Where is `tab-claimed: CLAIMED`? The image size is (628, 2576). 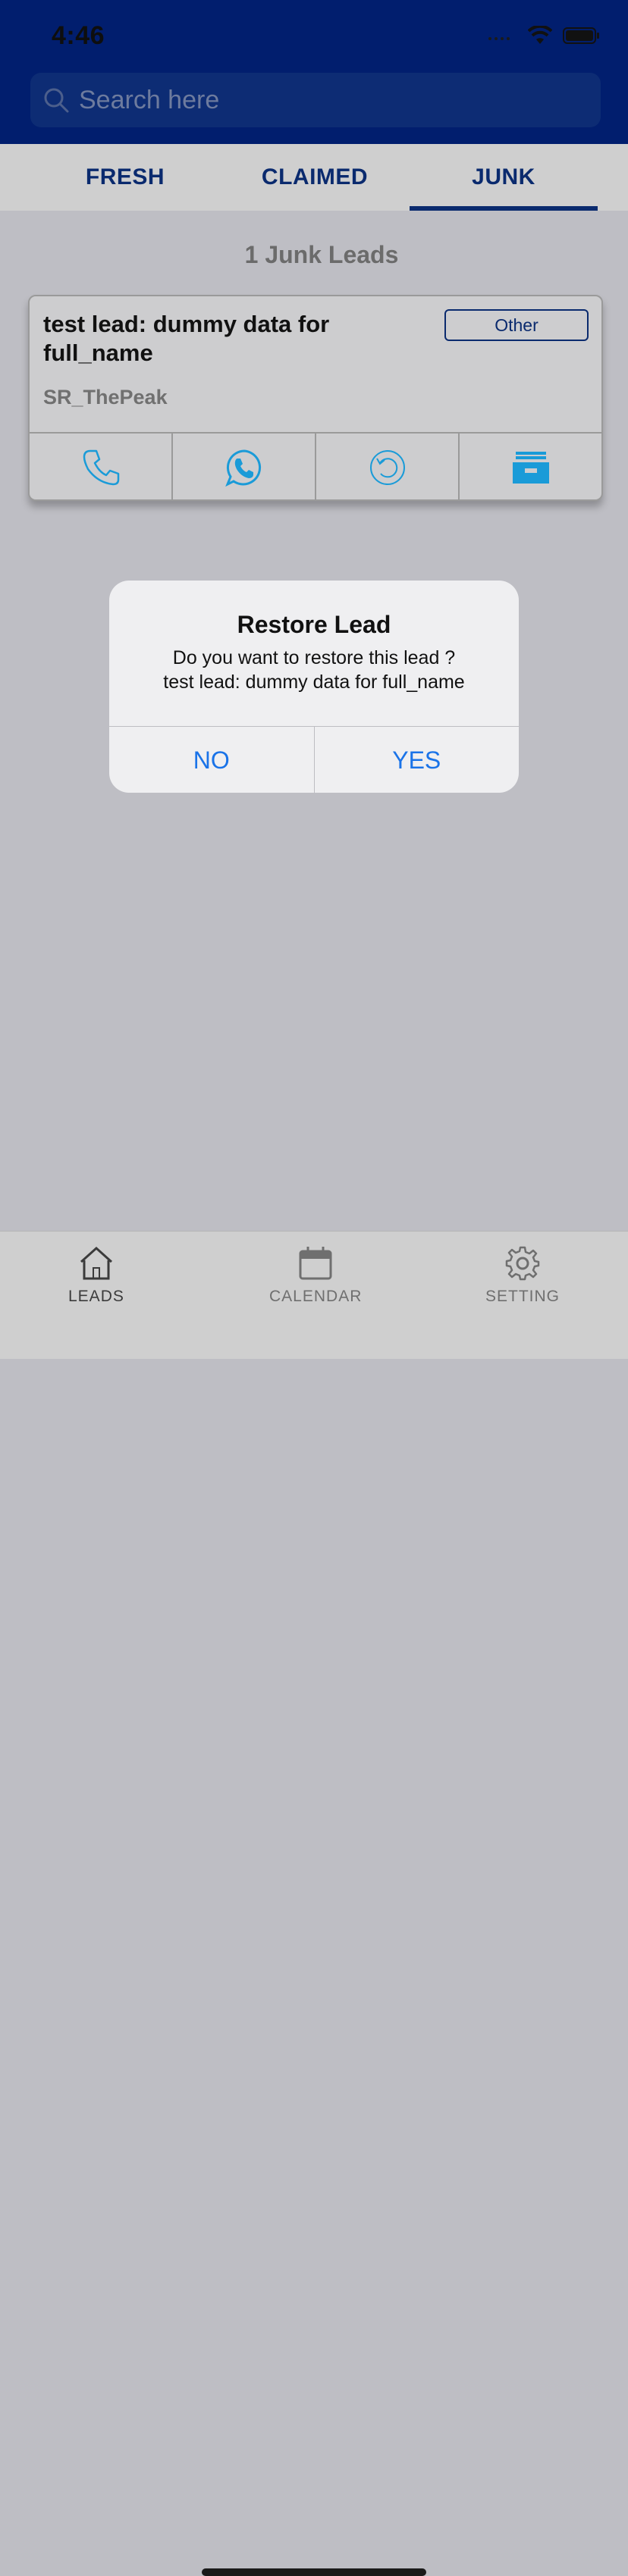
tab-claimed: CLAIMED is located at coordinates (314, 177).